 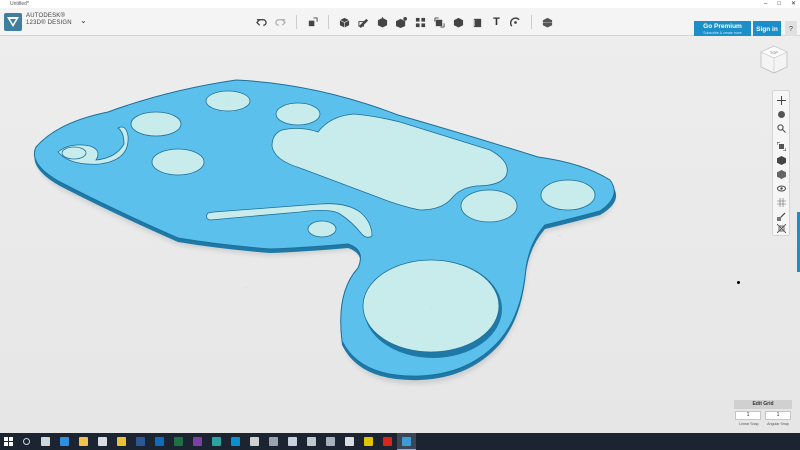 What do you see at coordinates (781, 160) in the screenshot?
I see `view-solid-icon` at bounding box center [781, 160].